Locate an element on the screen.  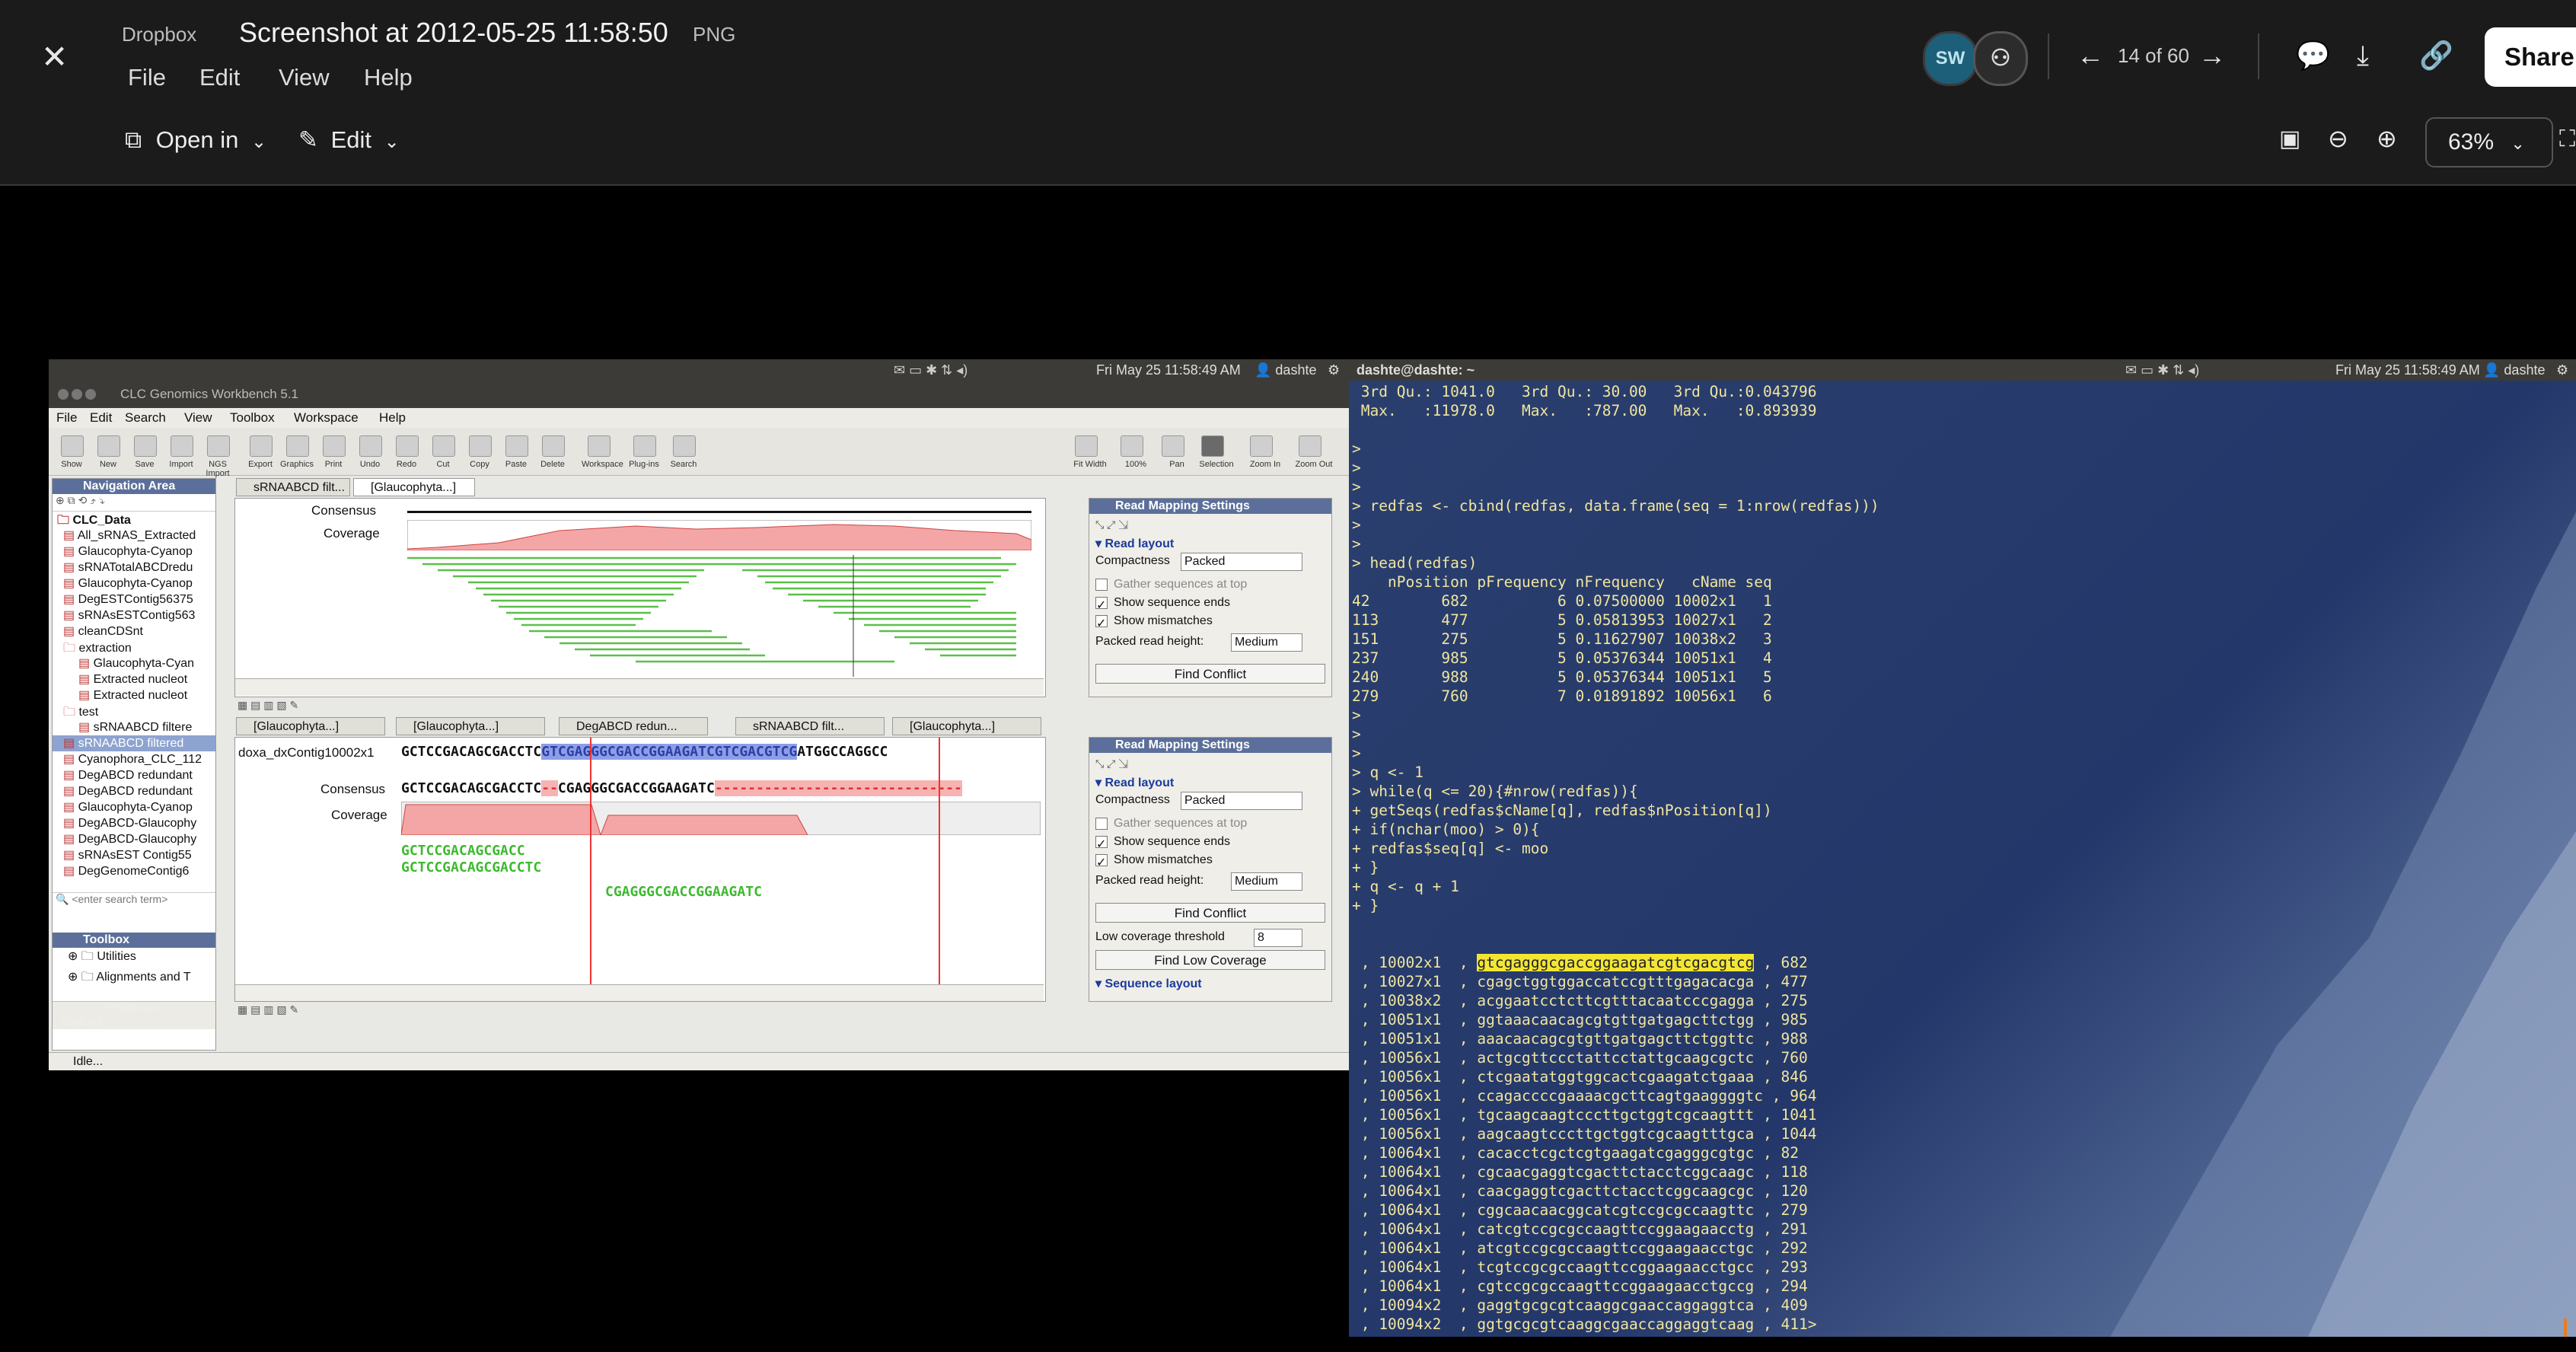
toolbar-button: 100% is located at coordinates (1136, 464).